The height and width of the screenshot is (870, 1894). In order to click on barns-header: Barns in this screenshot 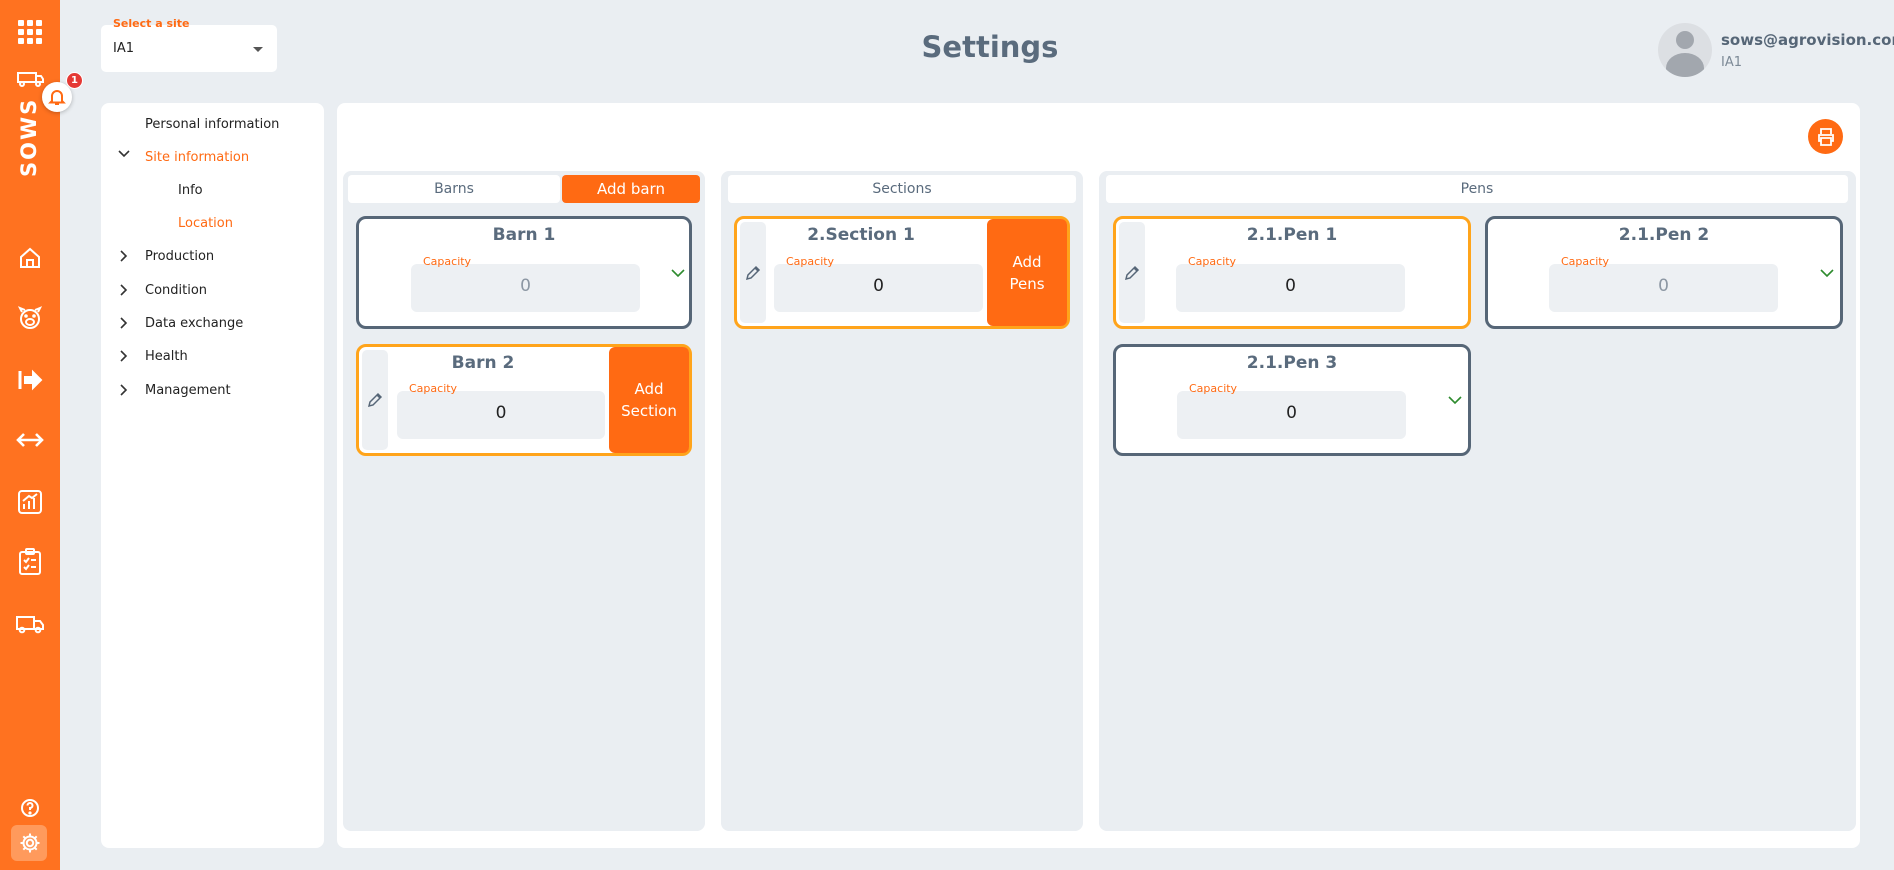, I will do `click(454, 189)`.